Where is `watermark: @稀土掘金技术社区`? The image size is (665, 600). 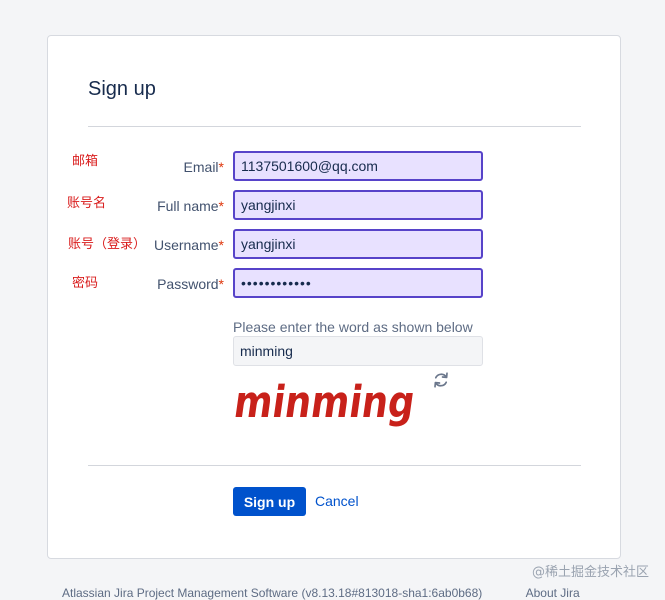 watermark: @稀土掘金技术社区 is located at coordinates (590, 572).